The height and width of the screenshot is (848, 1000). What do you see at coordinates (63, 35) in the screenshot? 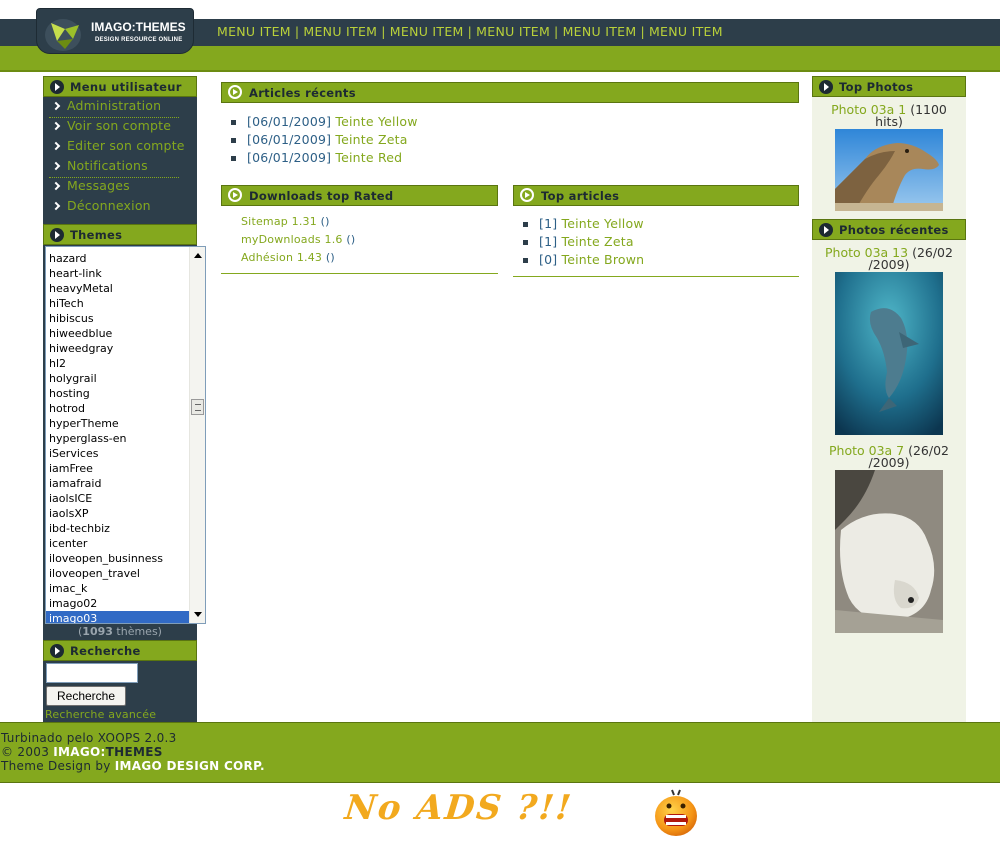
I see `logo-icon` at bounding box center [63, 35].